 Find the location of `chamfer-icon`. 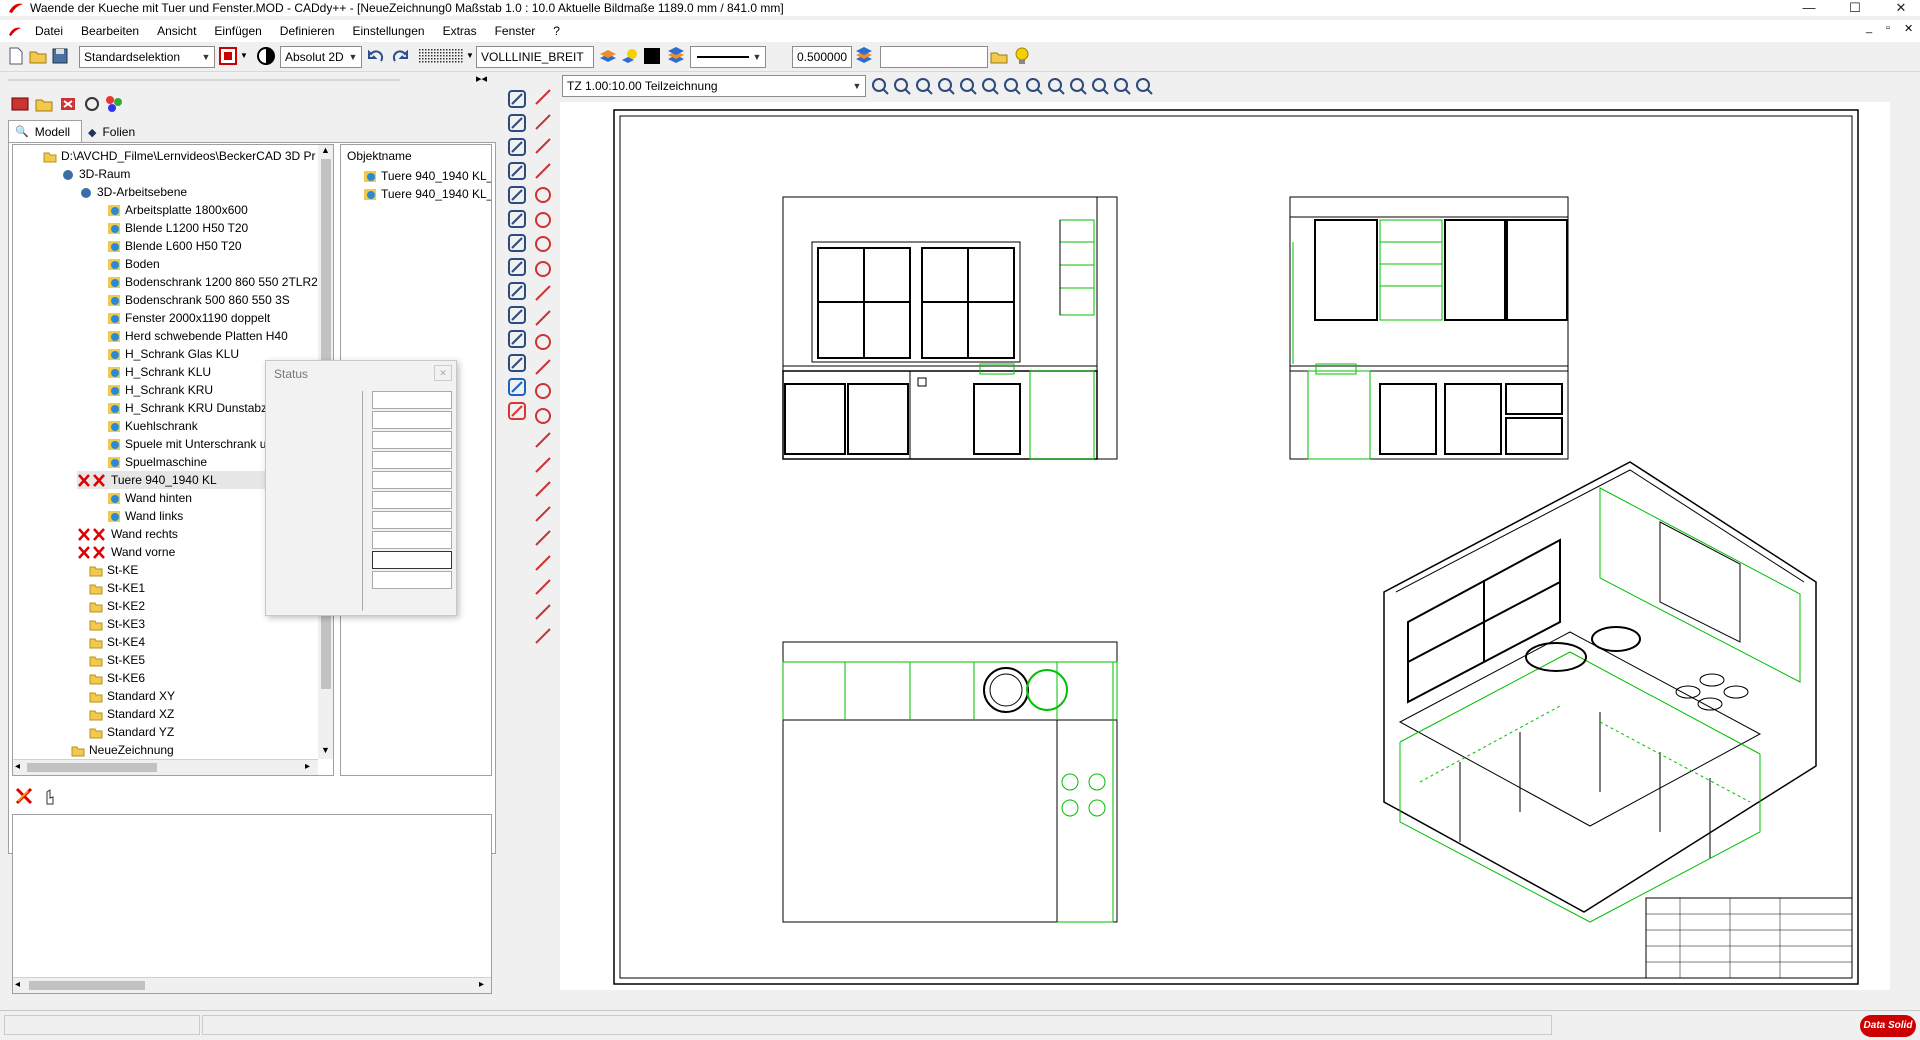

chamfer-icon is located at coordinates (543, 636).